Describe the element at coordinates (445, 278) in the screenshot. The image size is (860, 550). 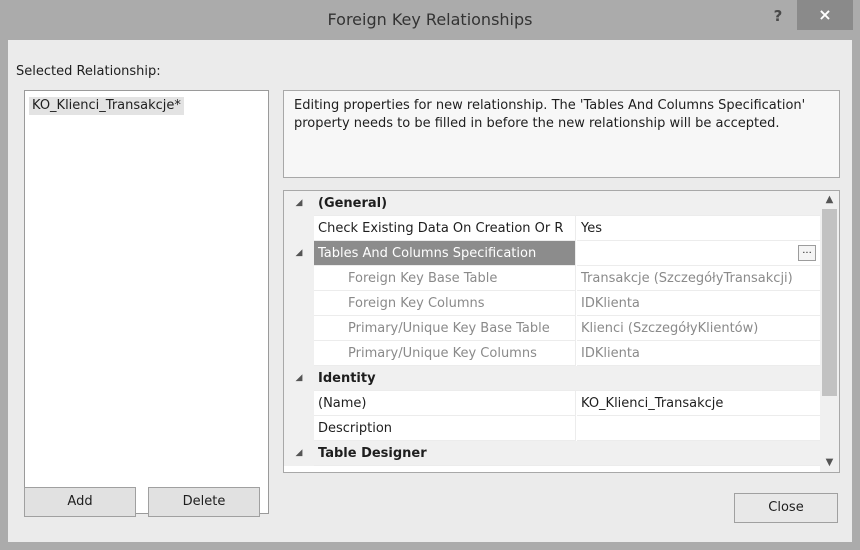
I see `property-name: Foreign Key Base Table` at that location.